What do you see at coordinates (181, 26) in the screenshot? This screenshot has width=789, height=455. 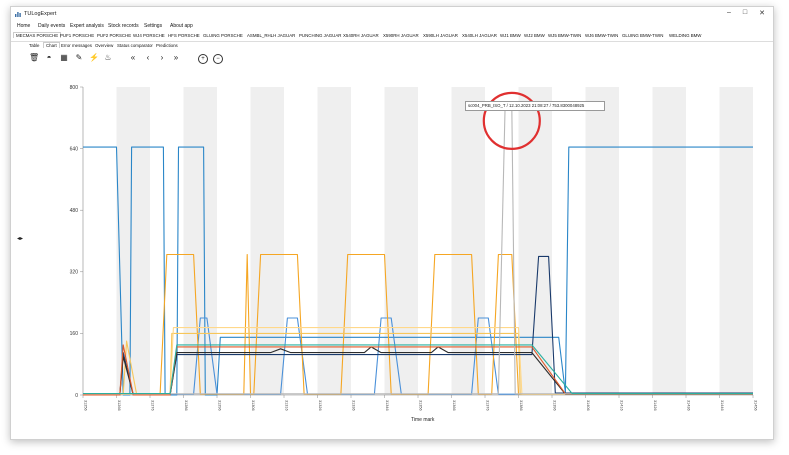 I see `menu-about-app: About app` at bounding box center [181, 26].